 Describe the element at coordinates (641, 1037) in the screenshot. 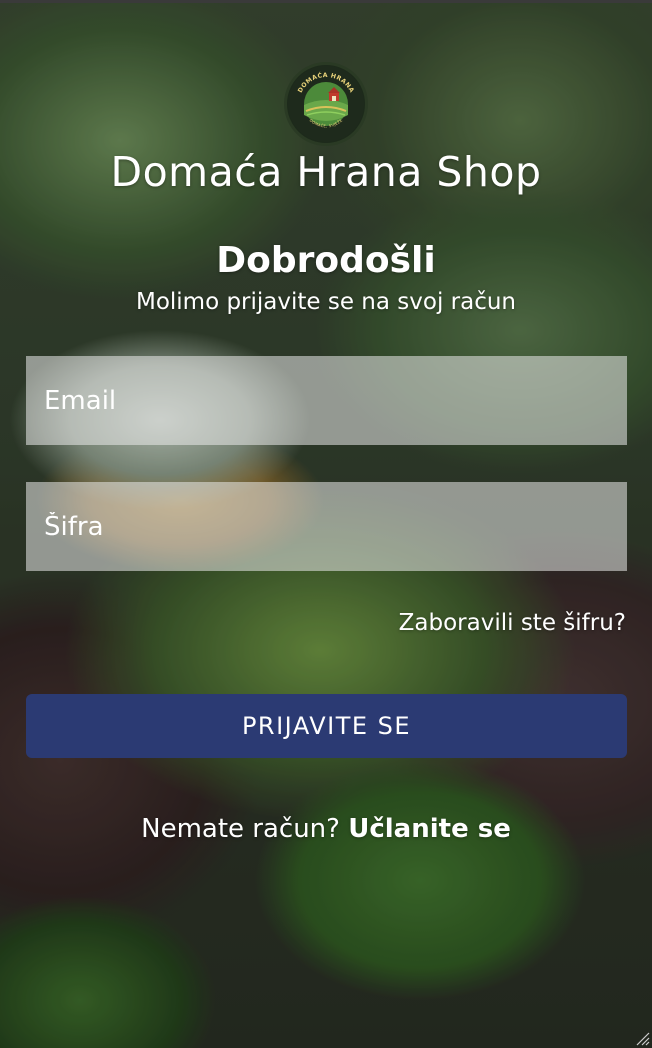

I see `resize-grip-icon` at that location.